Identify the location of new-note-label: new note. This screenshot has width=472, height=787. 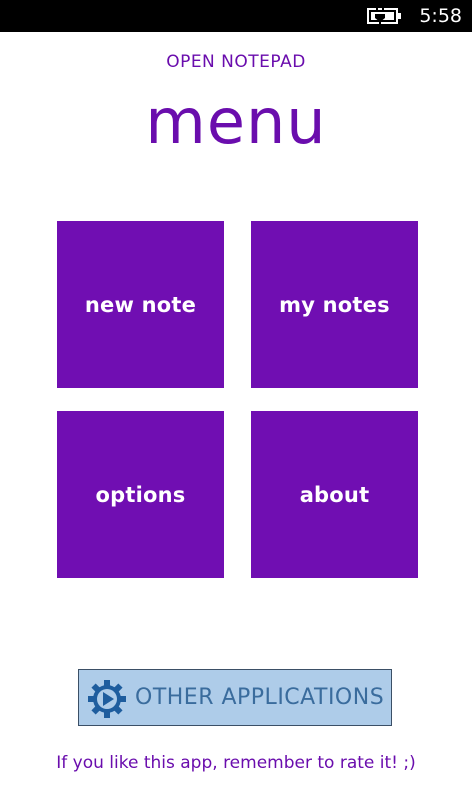
(140, 304).